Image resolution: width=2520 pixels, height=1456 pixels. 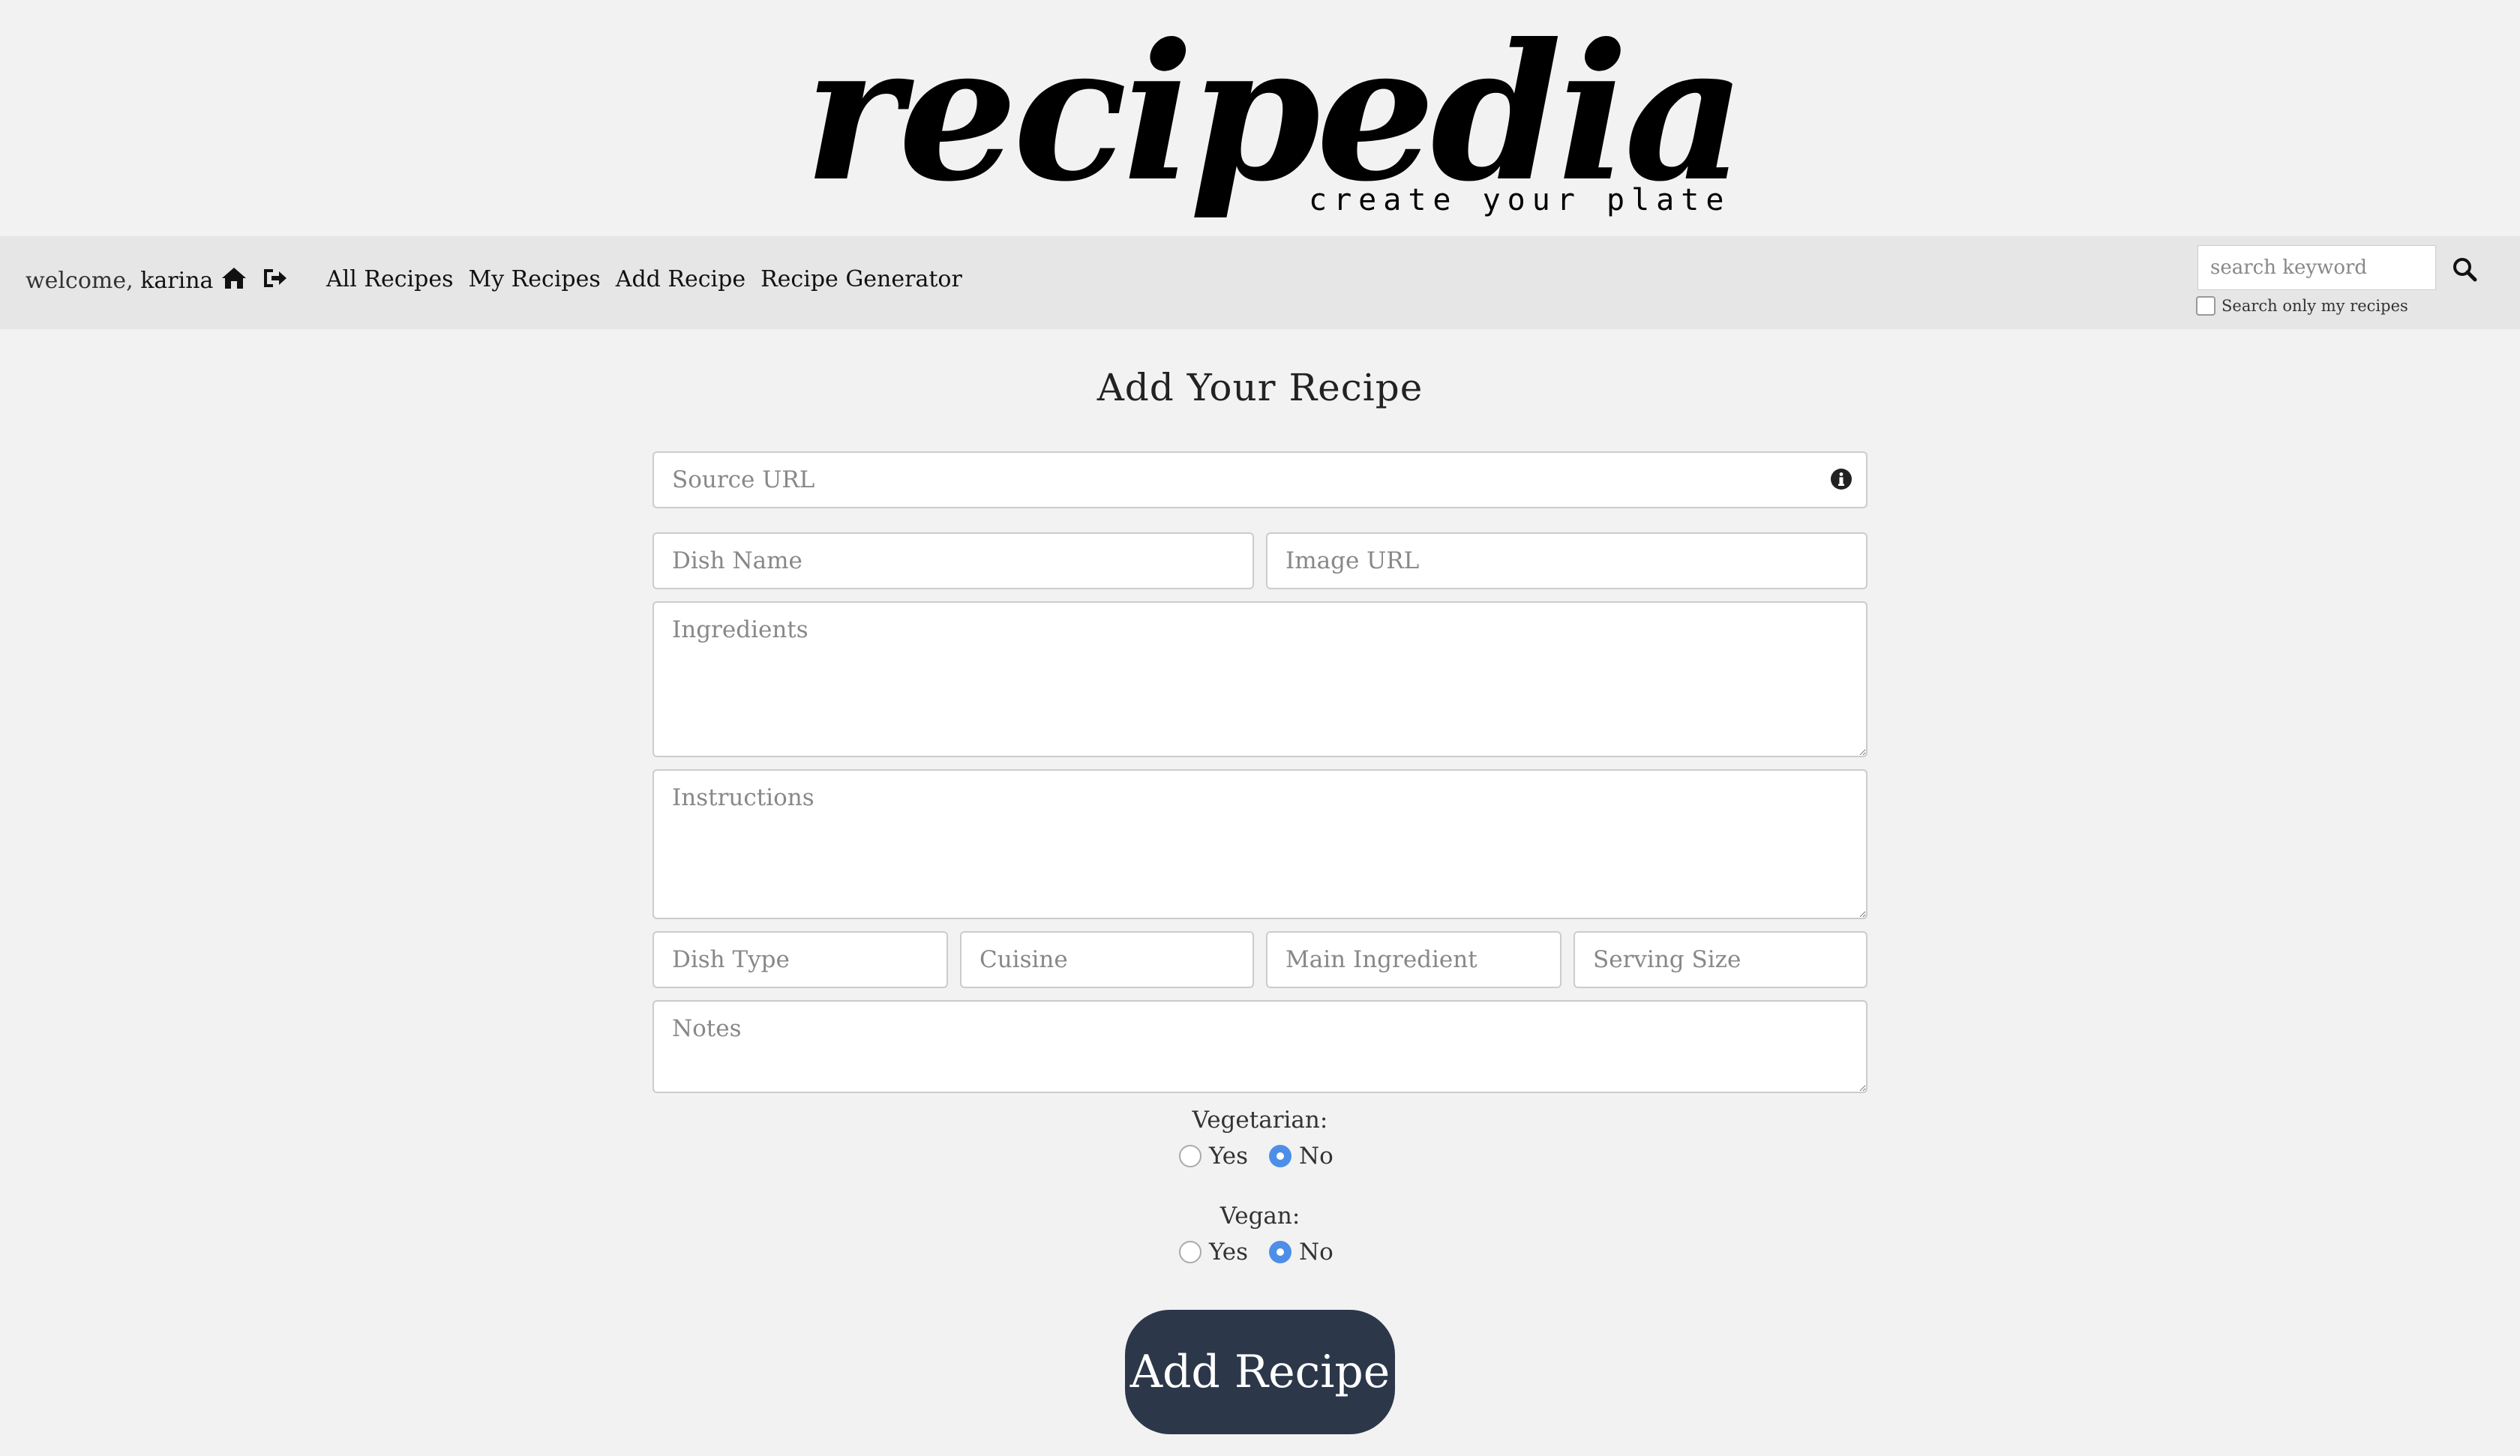 What do you see at coordinates (2464, 269) in the screenshot?
I see `search-icon` at bounding box center [2464, 269].